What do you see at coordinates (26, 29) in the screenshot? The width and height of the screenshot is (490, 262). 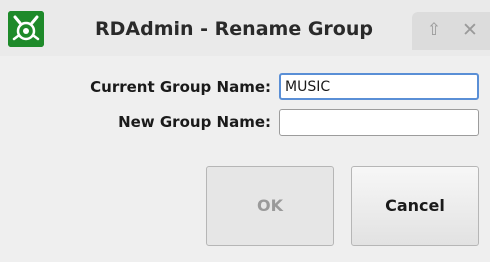 I see `rdadmin-app-icon` at bounding box center [26, 29].